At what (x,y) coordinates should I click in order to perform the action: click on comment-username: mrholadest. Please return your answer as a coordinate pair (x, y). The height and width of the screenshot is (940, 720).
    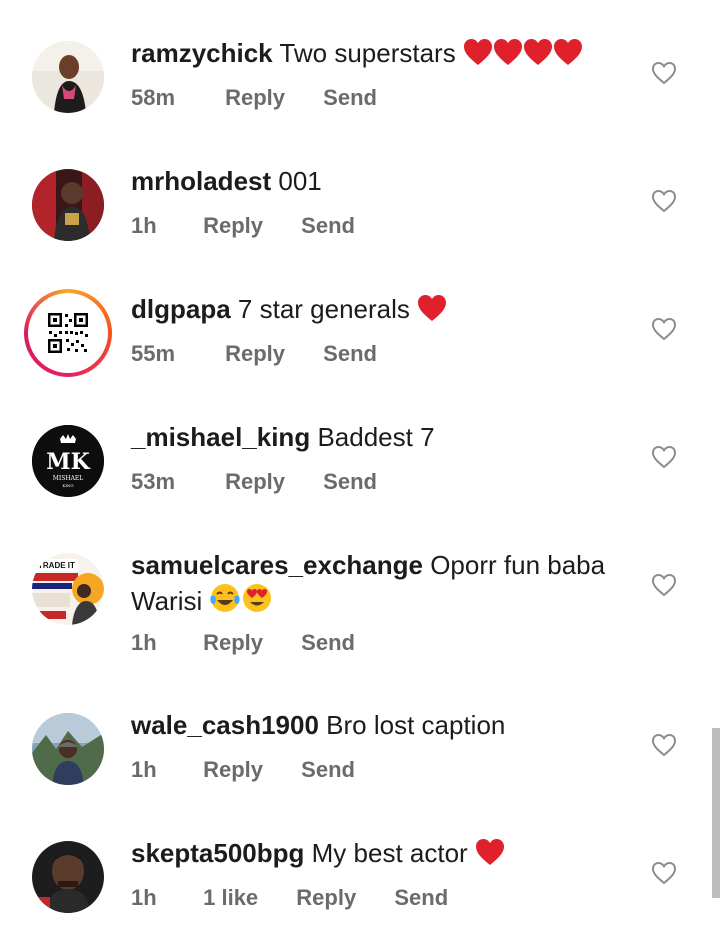
    Looking at the image, I should click on (201, 181).